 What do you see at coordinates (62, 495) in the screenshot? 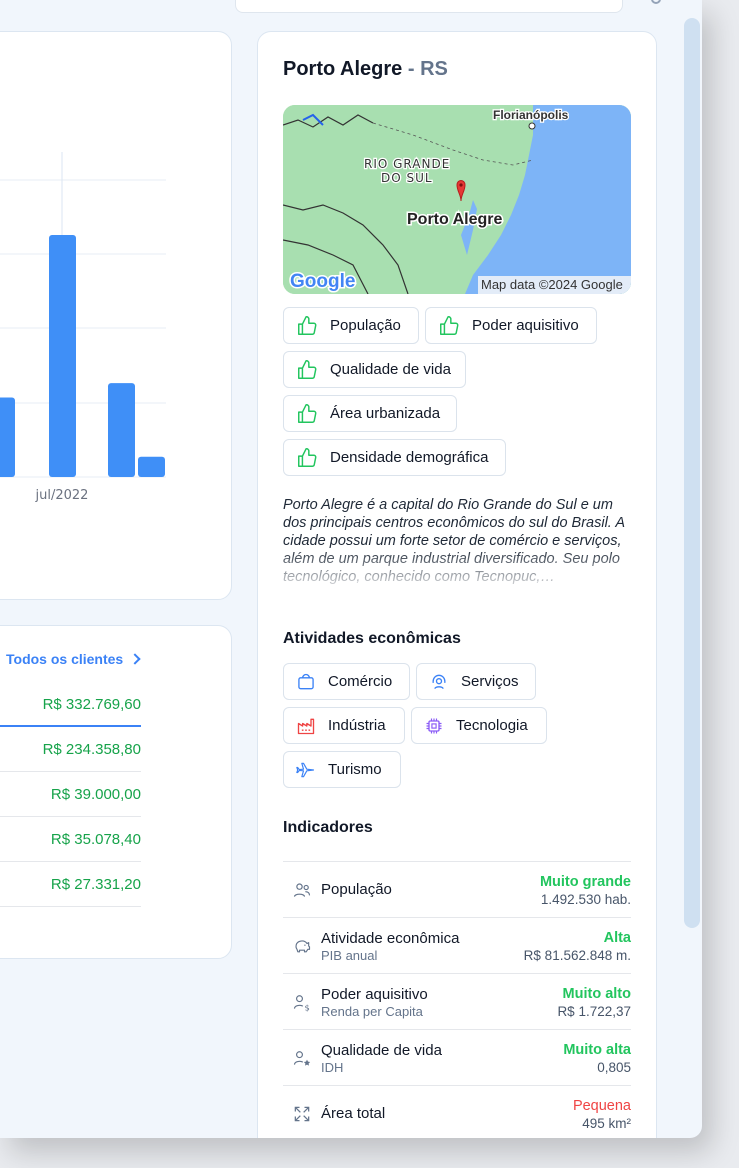
I see `x-tick-label: jul/2022` at bounding box center [62, 495].